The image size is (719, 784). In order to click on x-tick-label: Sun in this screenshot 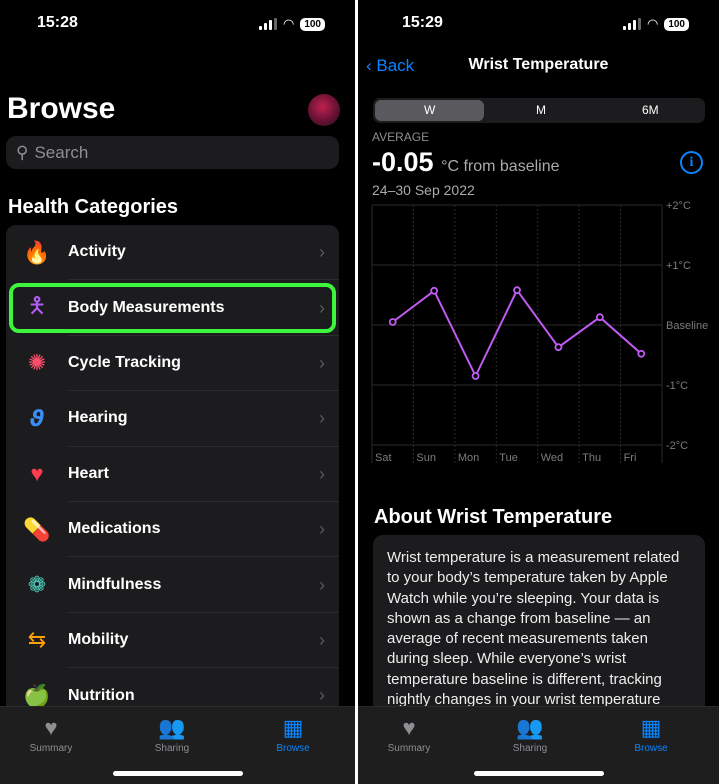, I will do `click(426, 458)`.